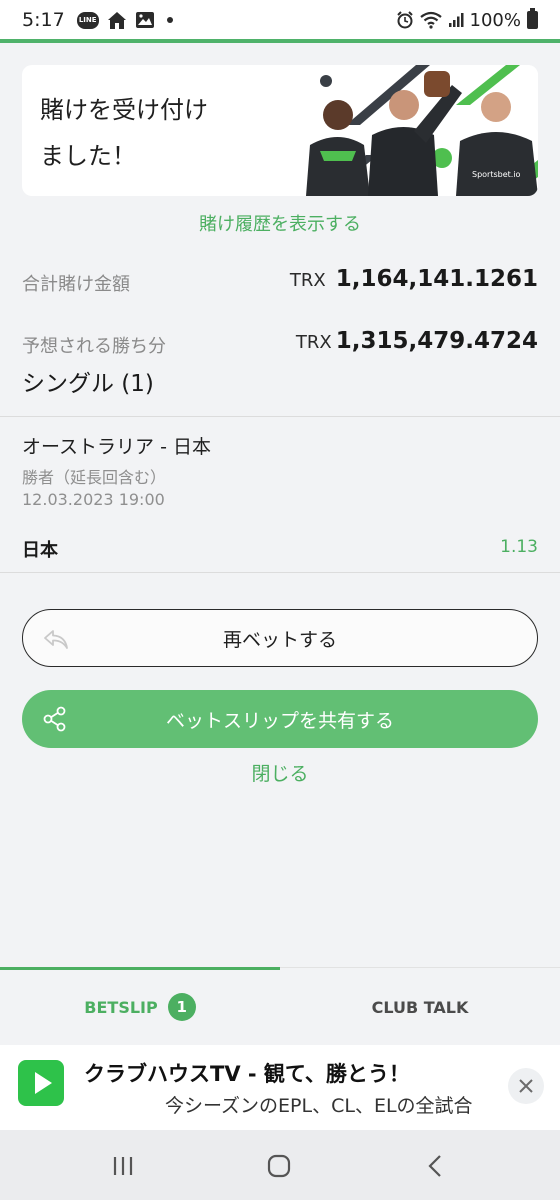  Describe the element at coordinates (532, 18) in the screenshot. I see `battery-icon` at that location.